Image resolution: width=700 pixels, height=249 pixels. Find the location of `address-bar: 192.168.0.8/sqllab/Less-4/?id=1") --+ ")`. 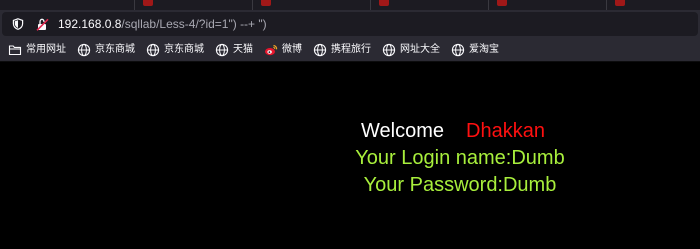

address-bar: 192.168.0.8/sqllab/Less-4/?id=1") --+ ") is located at coordinates (350, 24).